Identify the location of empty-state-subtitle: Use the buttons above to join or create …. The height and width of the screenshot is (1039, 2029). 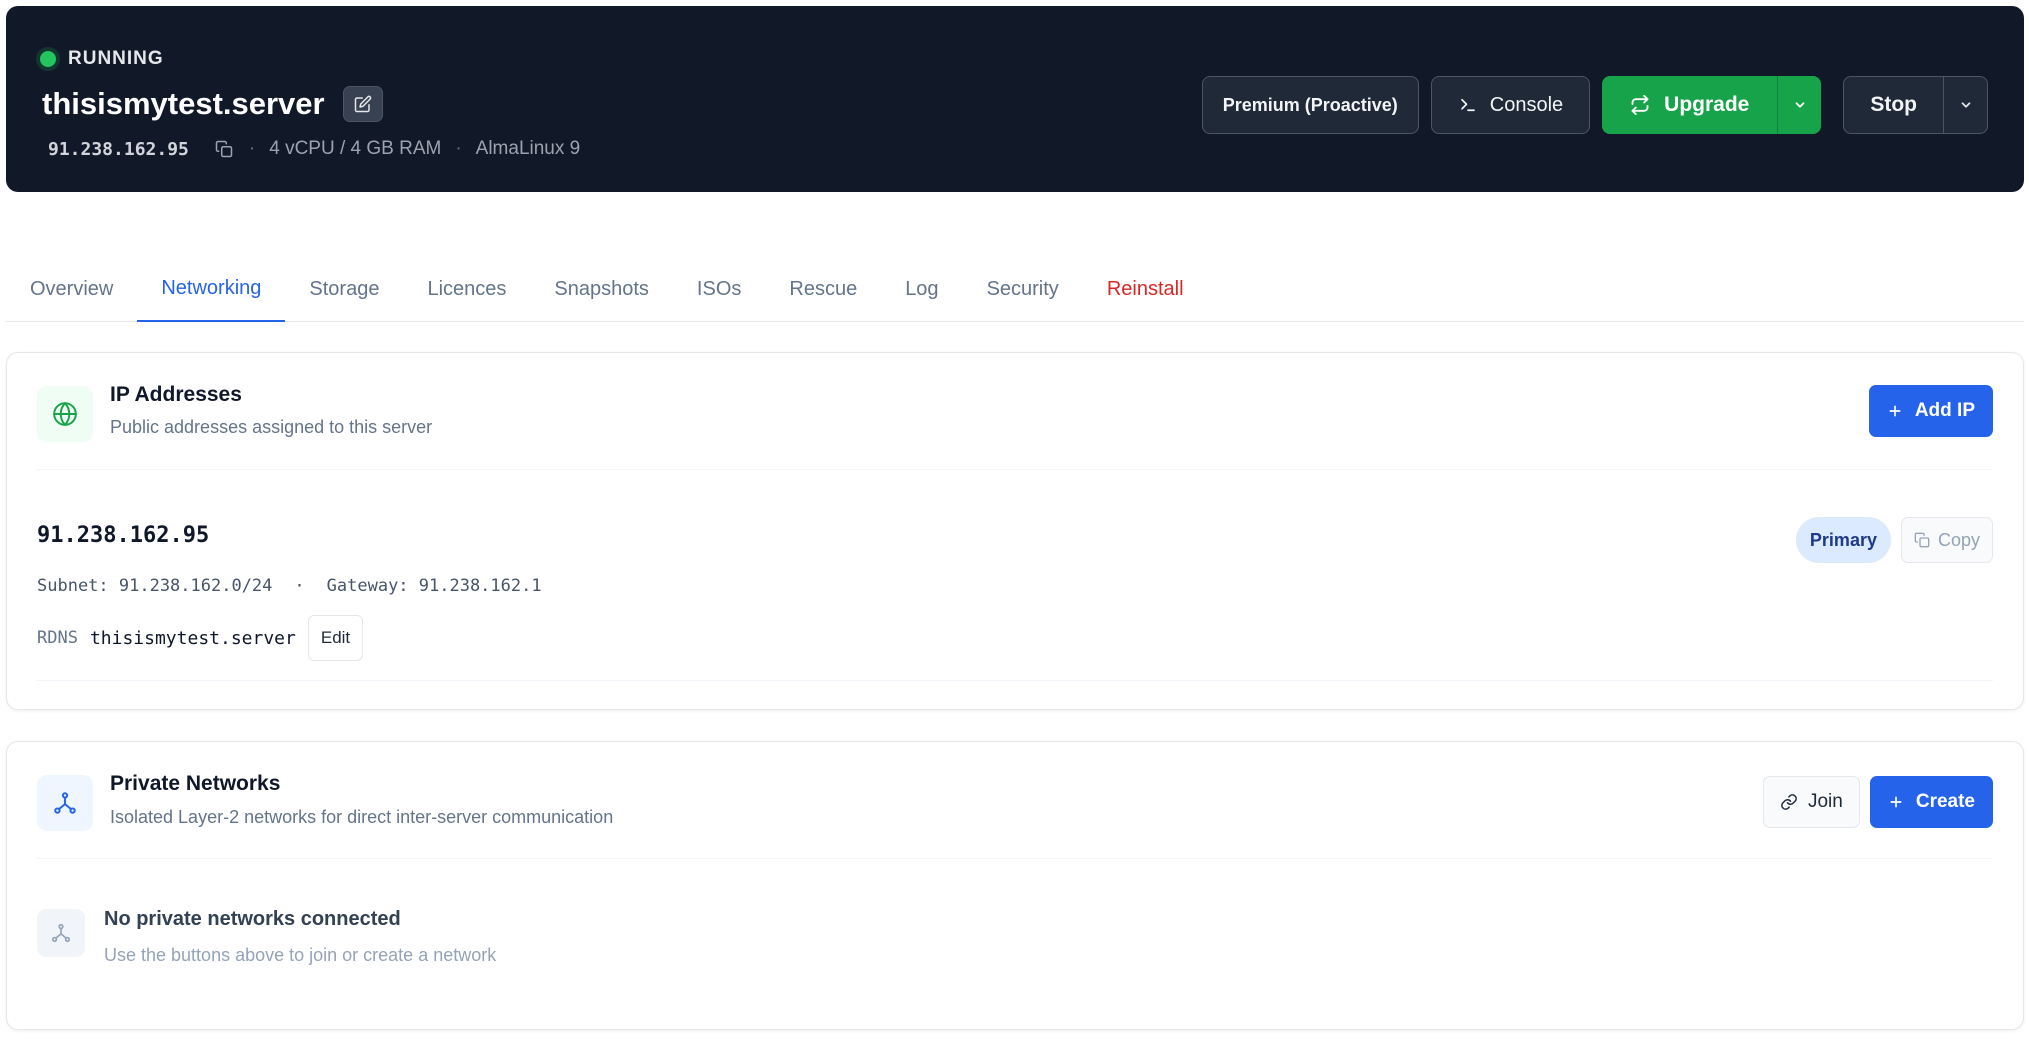
(300, 955).